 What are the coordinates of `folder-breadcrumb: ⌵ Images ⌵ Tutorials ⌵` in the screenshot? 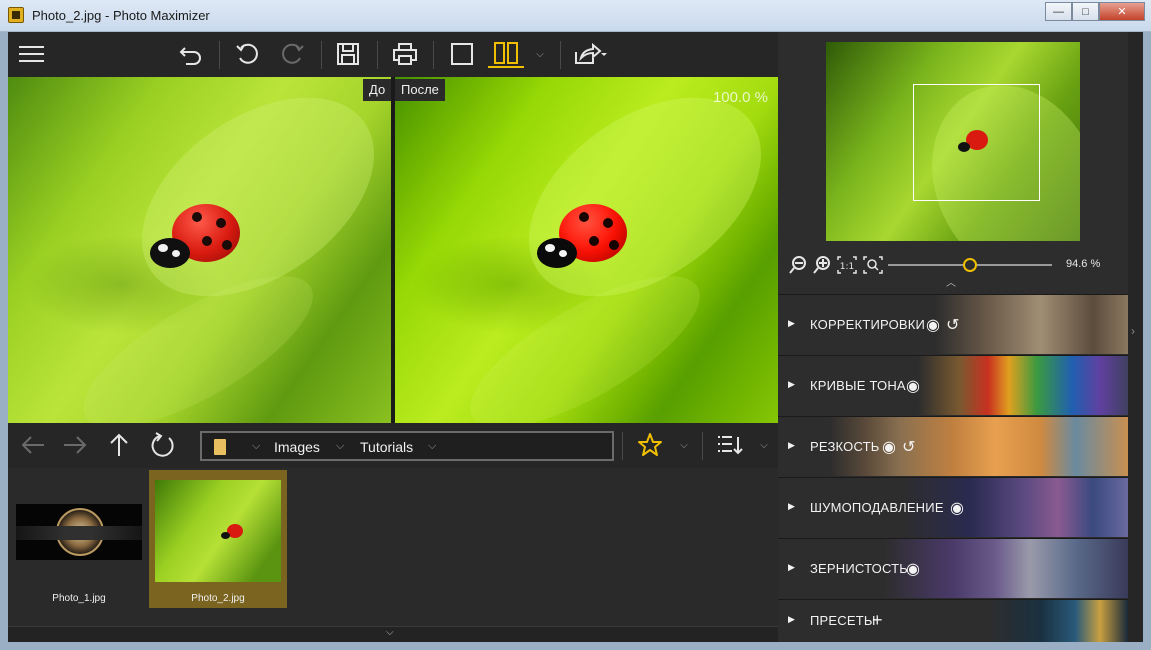 It's located at (407, 446).